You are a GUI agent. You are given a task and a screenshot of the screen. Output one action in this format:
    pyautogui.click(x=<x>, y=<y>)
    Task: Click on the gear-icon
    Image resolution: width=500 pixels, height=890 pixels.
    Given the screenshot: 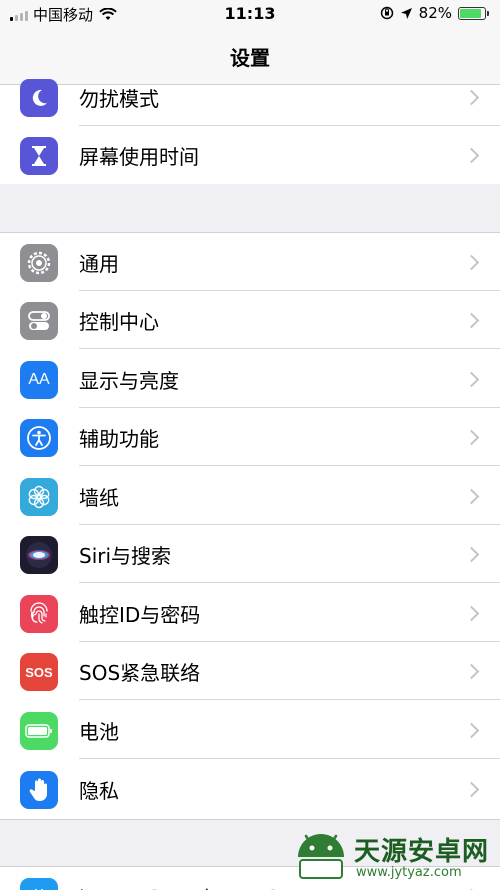 What is the action you would take?
    pyautogui.click(x=39, y=263)
    